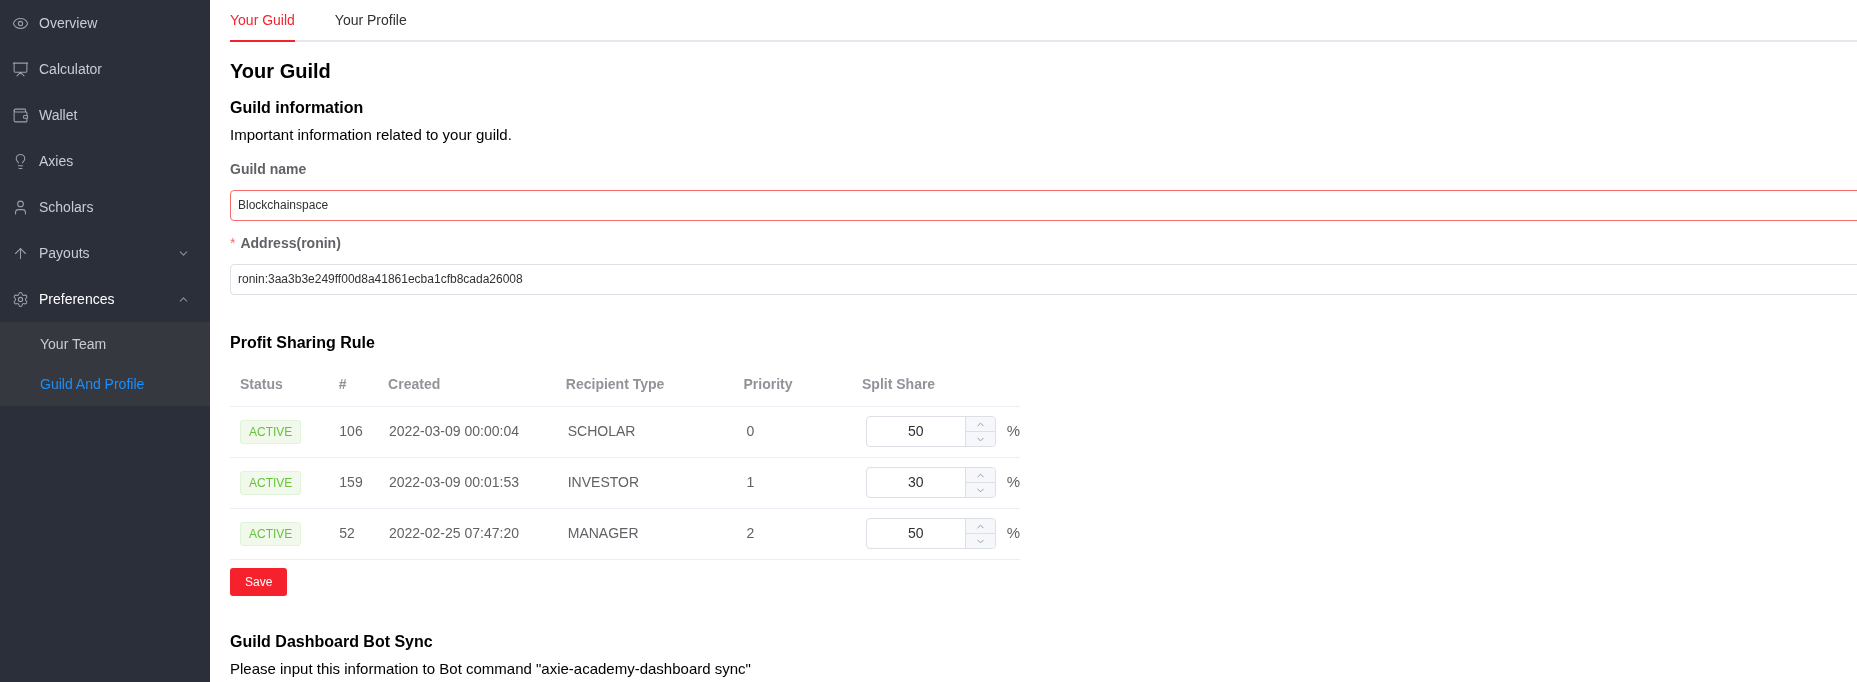 This screenshot has height=682, width=1857. Describe the element at coordinates (105, 115) in the screenshot. I see `sidebar-item: Wallet` at that location.